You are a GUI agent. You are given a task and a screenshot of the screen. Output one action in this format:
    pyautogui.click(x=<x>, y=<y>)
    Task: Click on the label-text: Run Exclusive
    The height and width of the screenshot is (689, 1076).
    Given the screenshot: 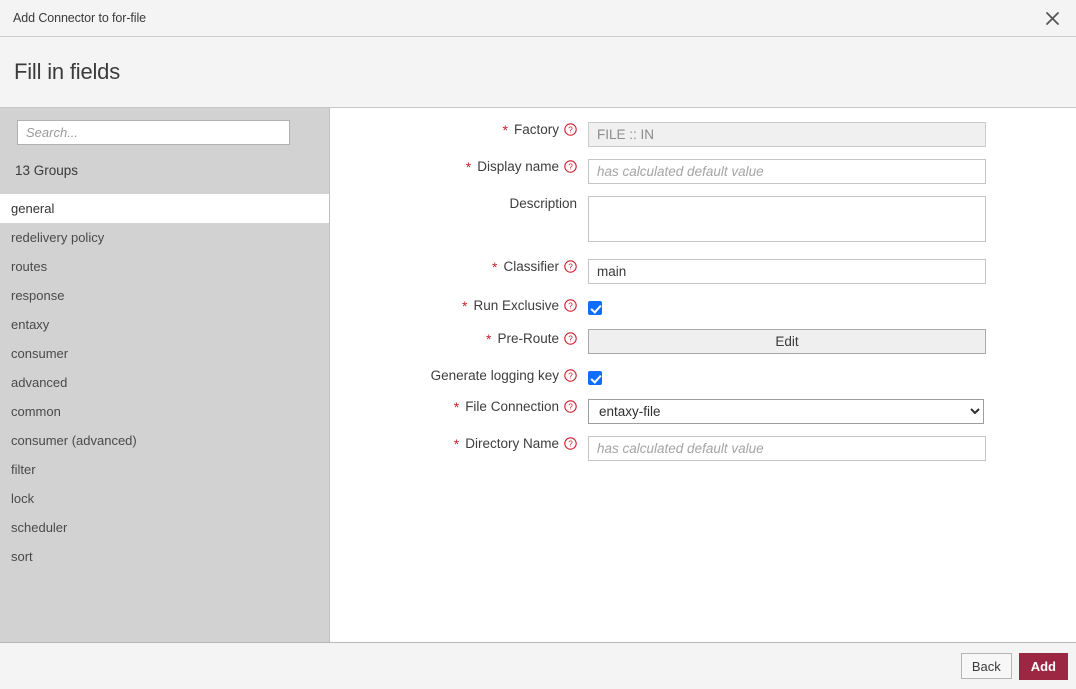 What is the action you would take?
    pyautogui.click(x=516, y=305)
    